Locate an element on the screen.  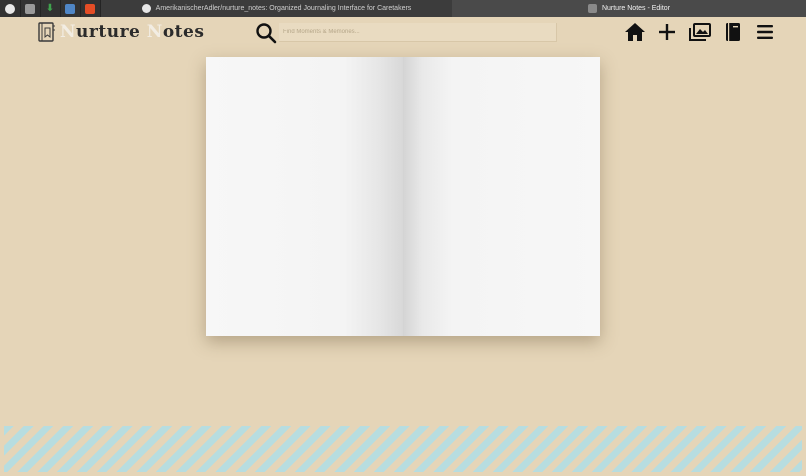
app-title: Nurture Notes is located at coordinates (132, 32).